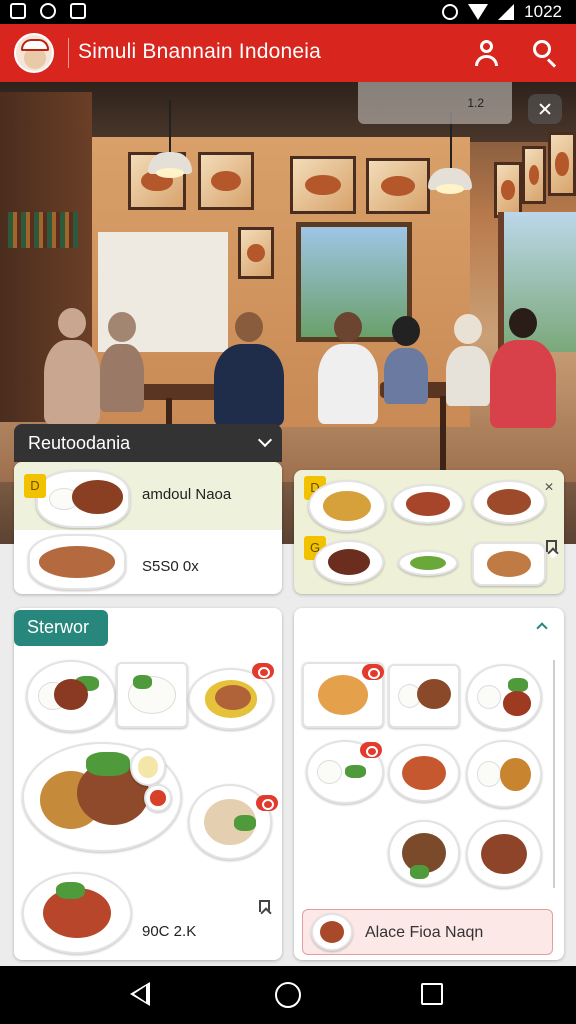  I want to click on menu-card-left: D amdoul Naoa S5S0 0x, so click(148, 528).